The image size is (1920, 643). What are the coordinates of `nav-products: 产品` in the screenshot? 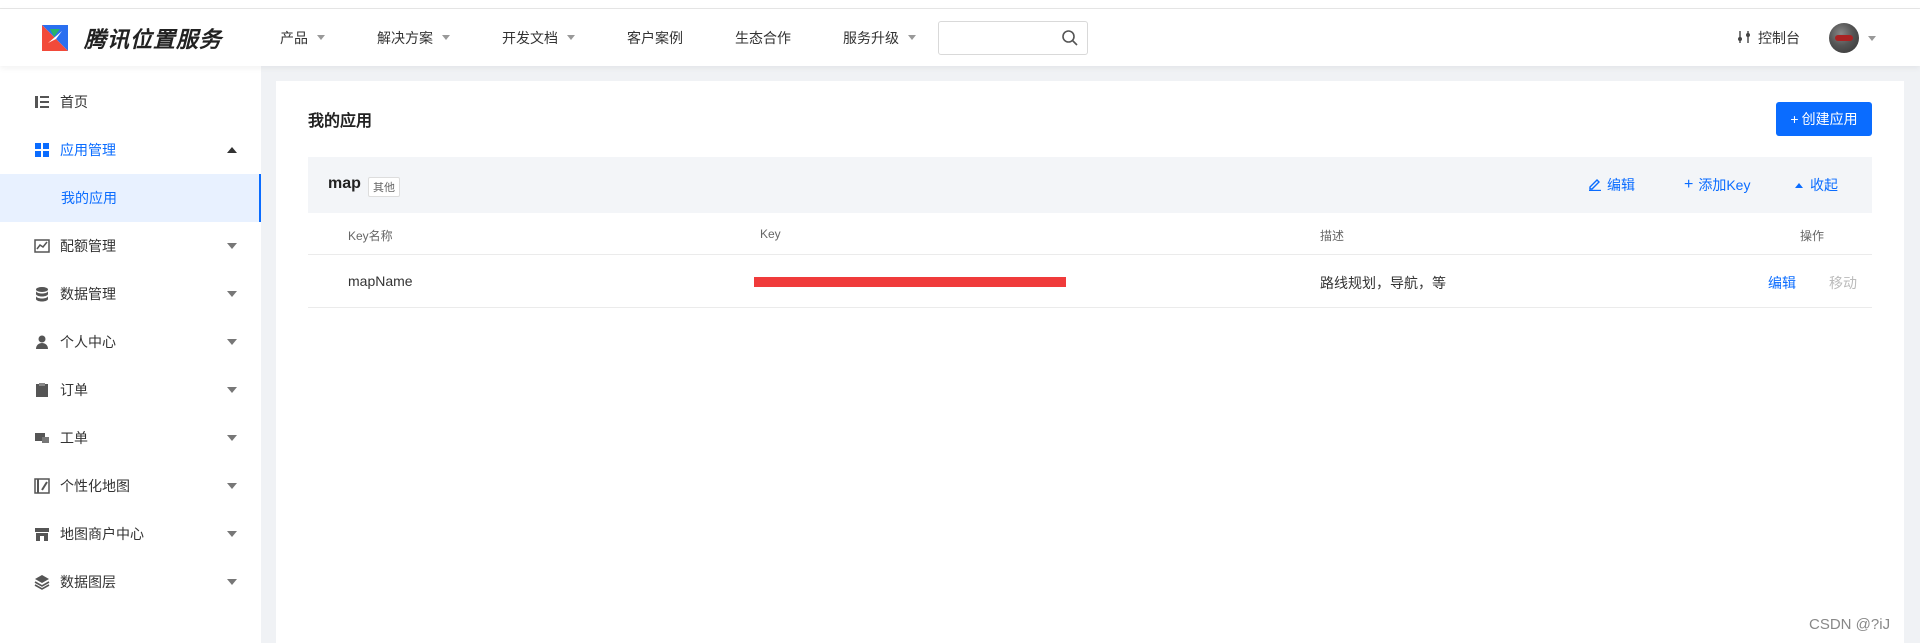 It's located at (302, 38).